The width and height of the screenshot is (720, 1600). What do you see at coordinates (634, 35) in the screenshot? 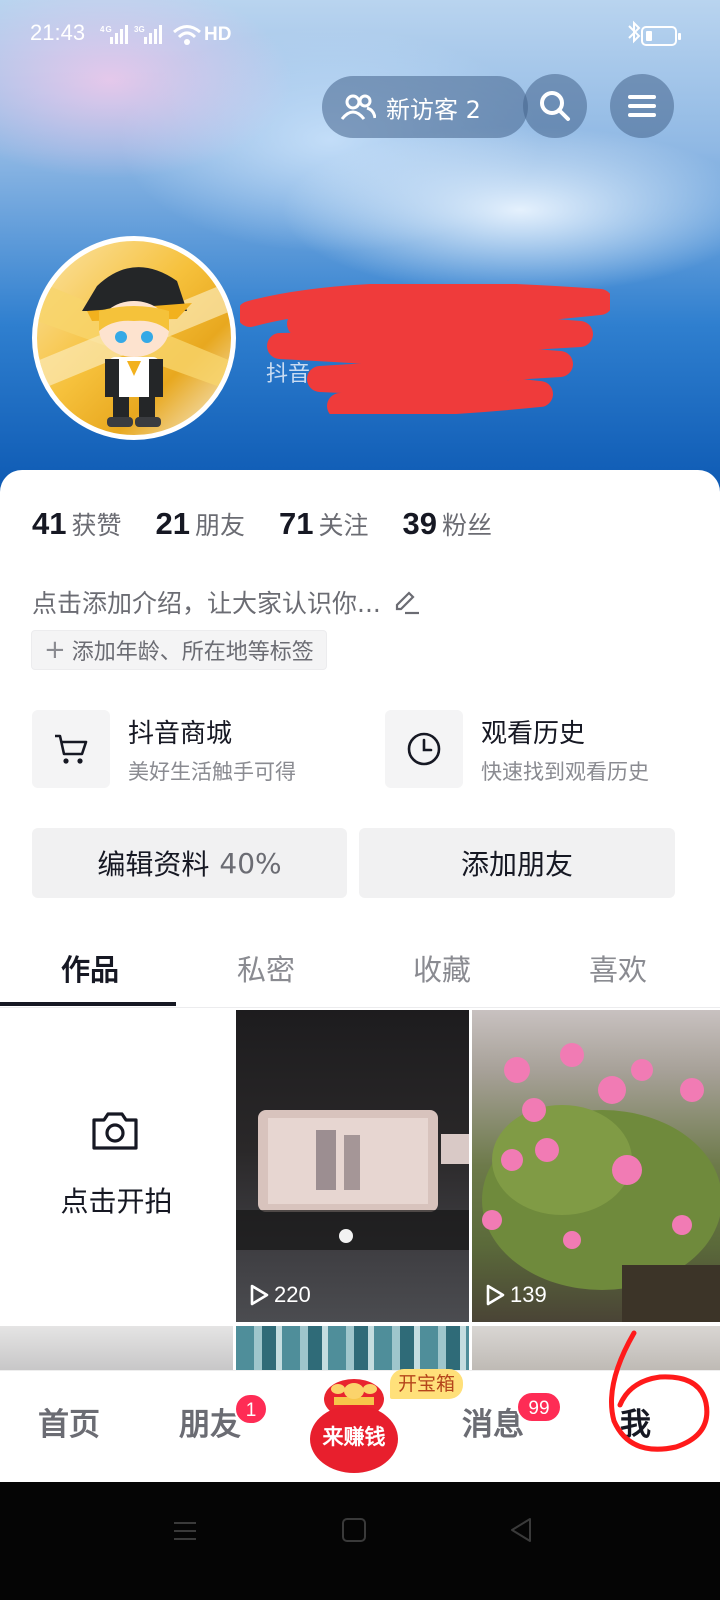
I see `bluetooth-icon` at bounding box center [634, 35].